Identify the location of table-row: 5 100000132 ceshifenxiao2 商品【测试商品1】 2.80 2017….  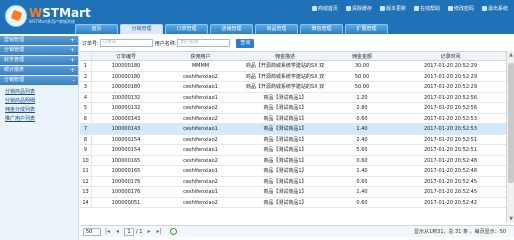
(293, 108).